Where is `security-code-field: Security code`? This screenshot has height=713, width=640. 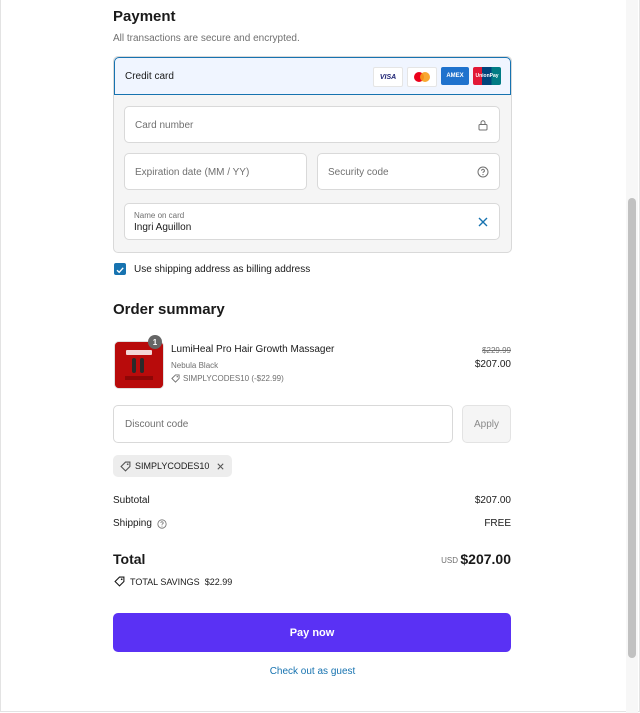 security-code-field: Security code is located at coordinates (408, 171).